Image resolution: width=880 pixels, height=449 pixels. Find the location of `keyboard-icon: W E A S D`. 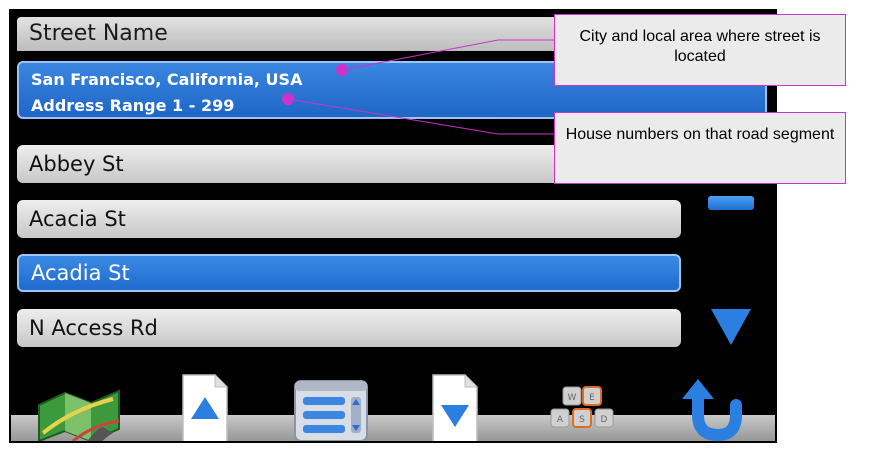

keyboard-icon: W E A S D is located at coordinates (583, 405).